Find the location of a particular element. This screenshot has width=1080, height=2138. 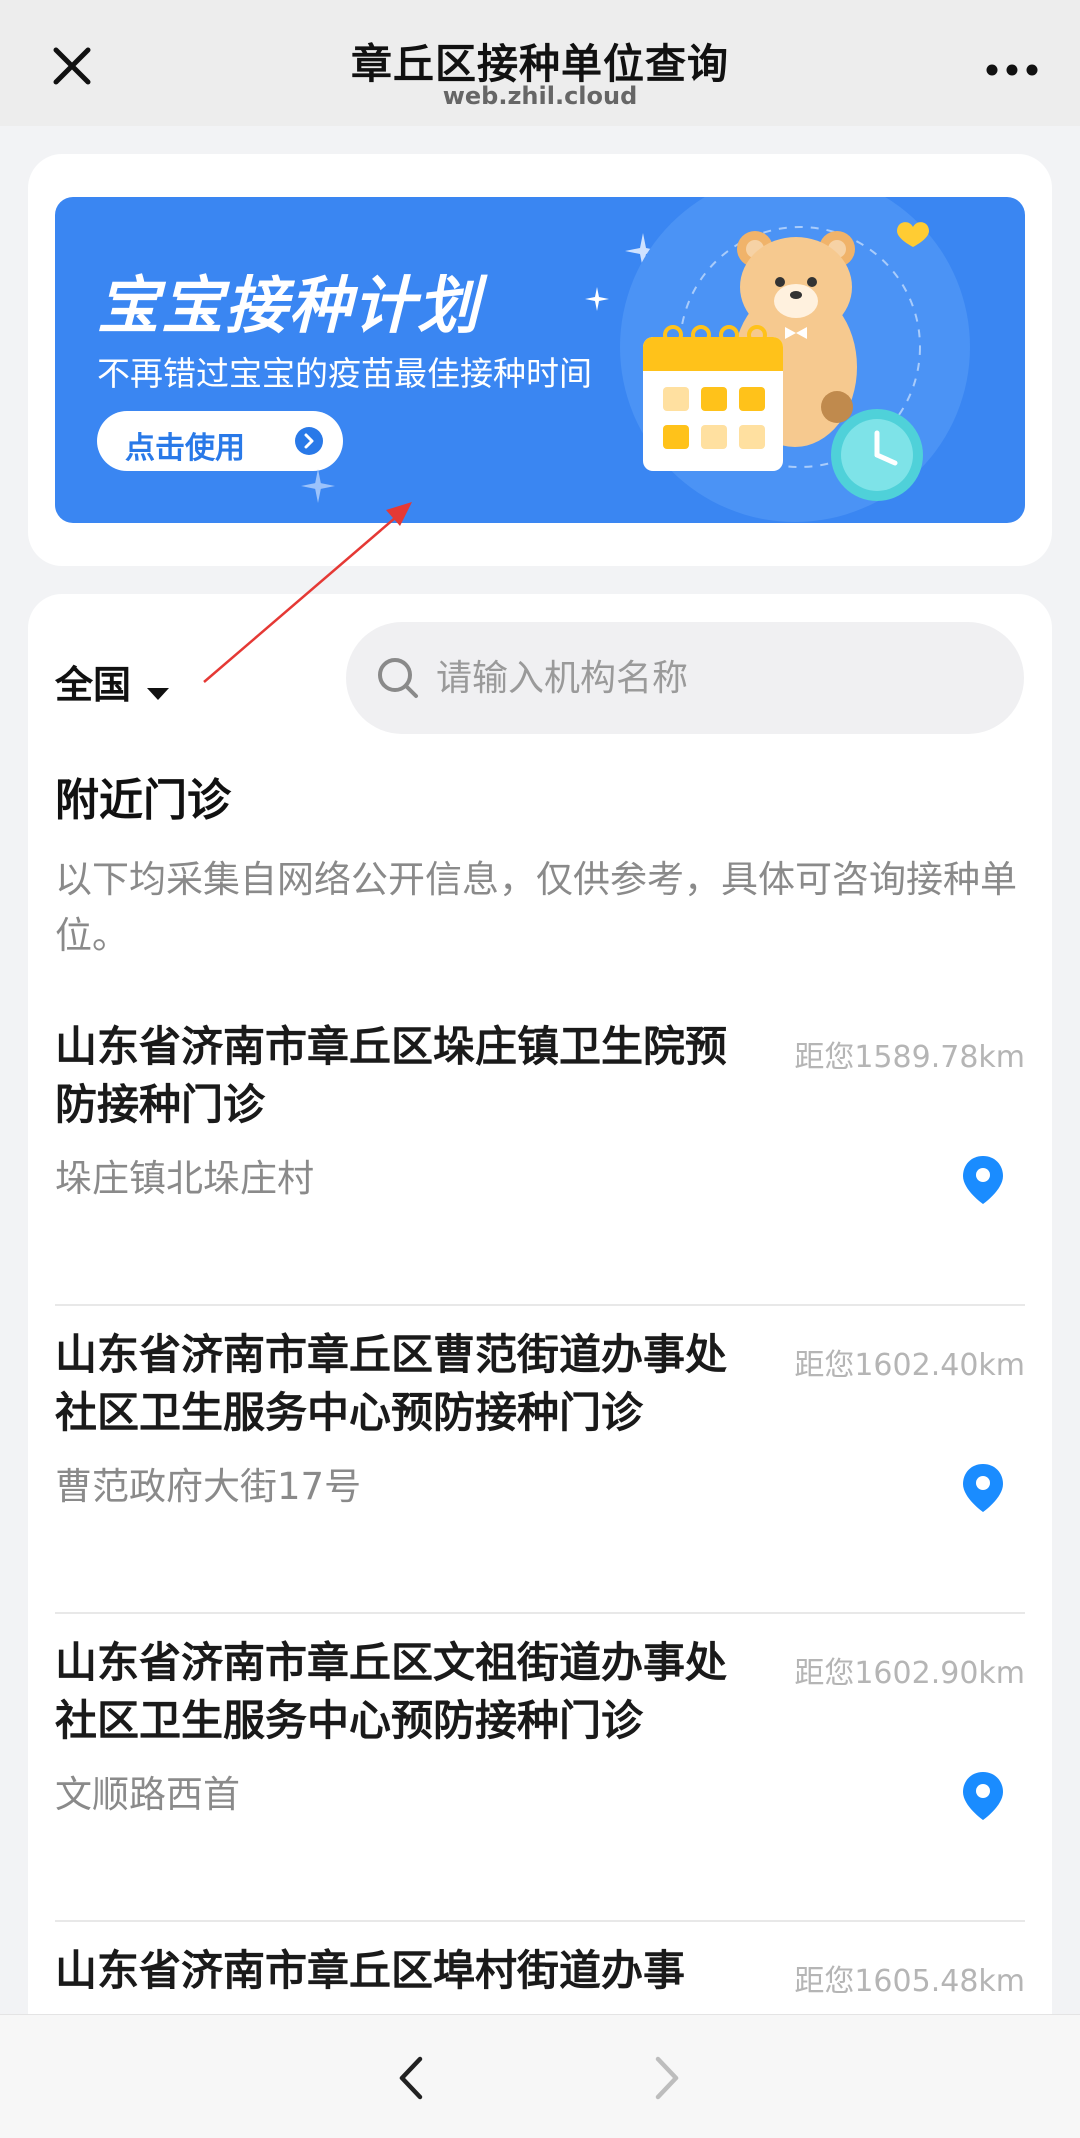

clinic-name: 山东省济南市章丘区垛庄镇卫生院预防接种门诊 is located at coordinates (391, 1075).